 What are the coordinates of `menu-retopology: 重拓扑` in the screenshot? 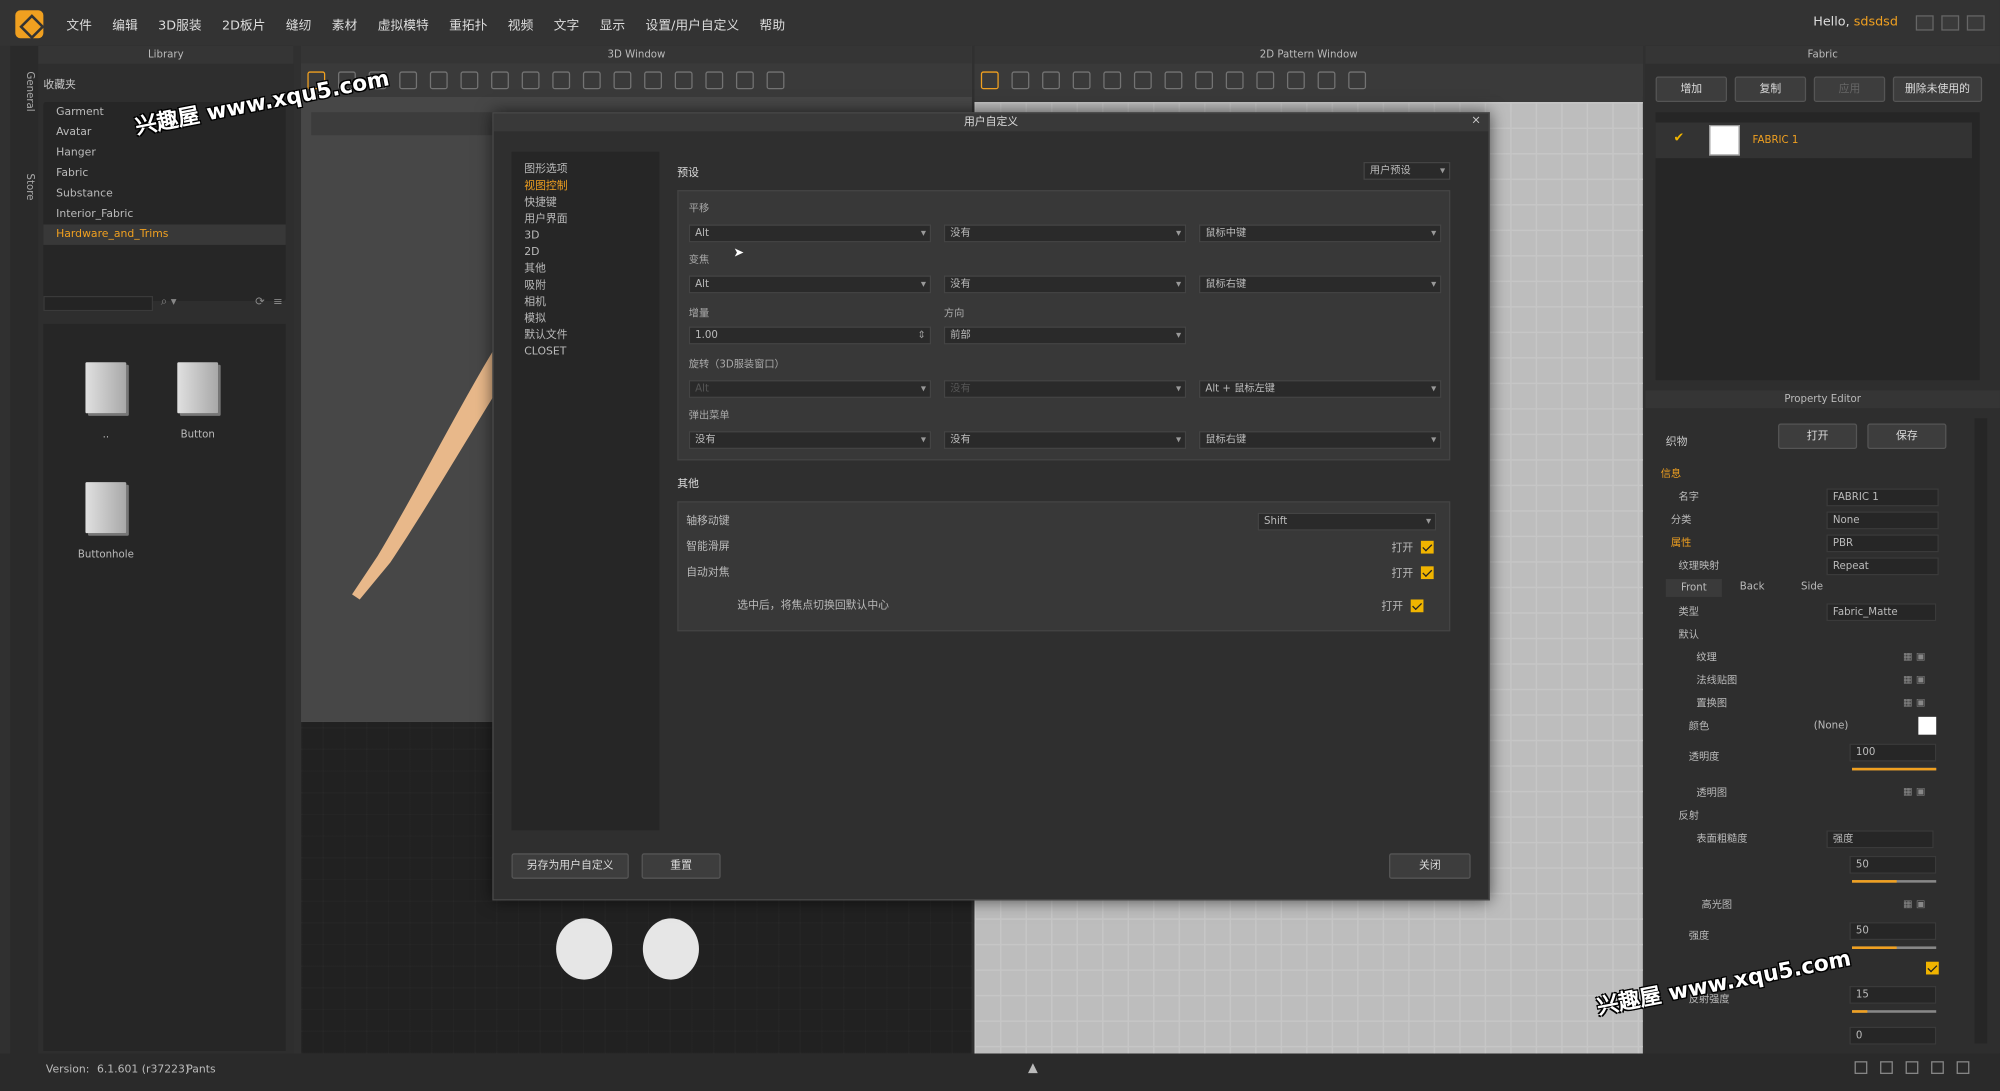 It's located at (468, 22).